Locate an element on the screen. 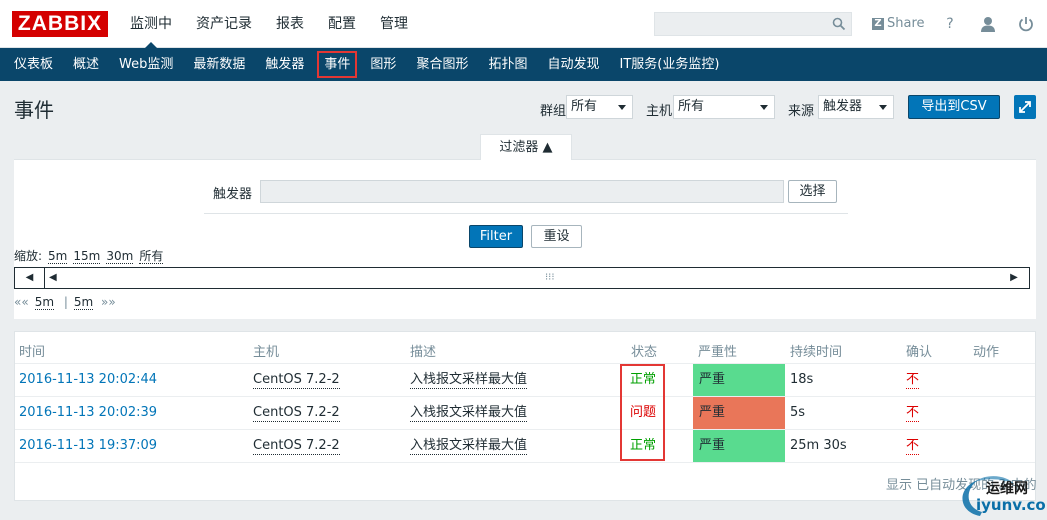  filter-divider is located at coordinates (526, 213).